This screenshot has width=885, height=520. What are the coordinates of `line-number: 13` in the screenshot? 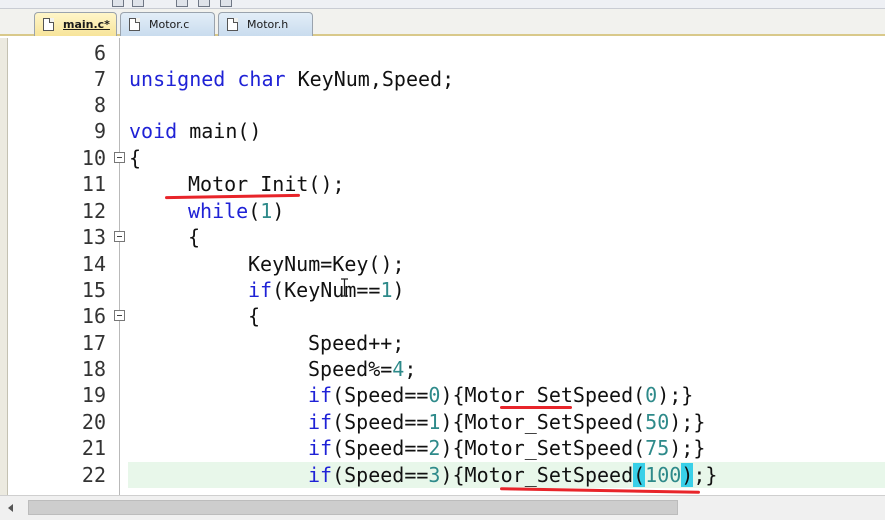 It's located at (93, 237).